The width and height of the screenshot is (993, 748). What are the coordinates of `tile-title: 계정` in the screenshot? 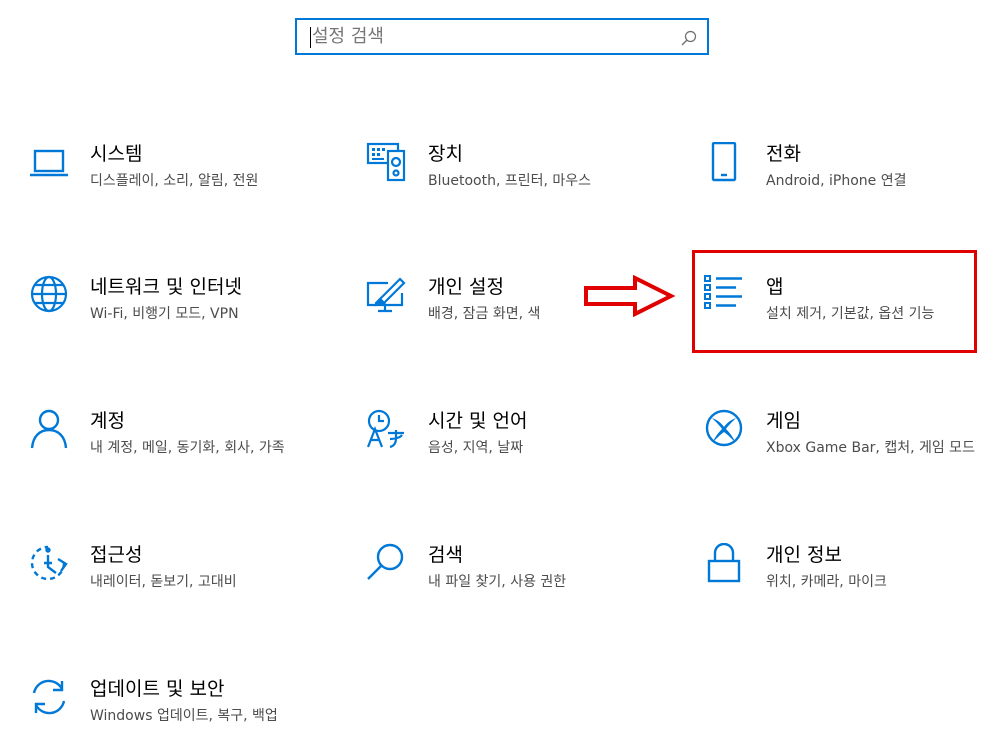 It's located at (107, 421).